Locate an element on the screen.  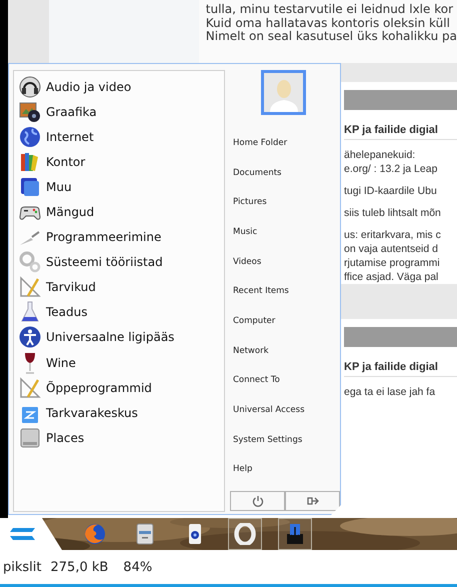
menu-category: Universaalne ligipääs is located at coordinates (110, 337).